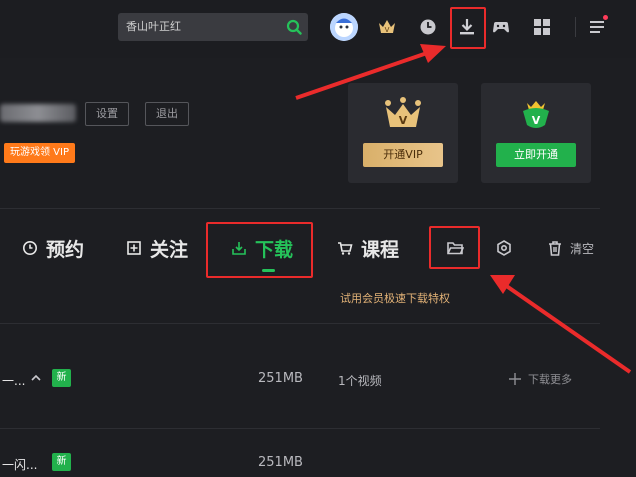 This screenshot has height=477, width=636. I want to click on follow-icon, so click(134, 248).